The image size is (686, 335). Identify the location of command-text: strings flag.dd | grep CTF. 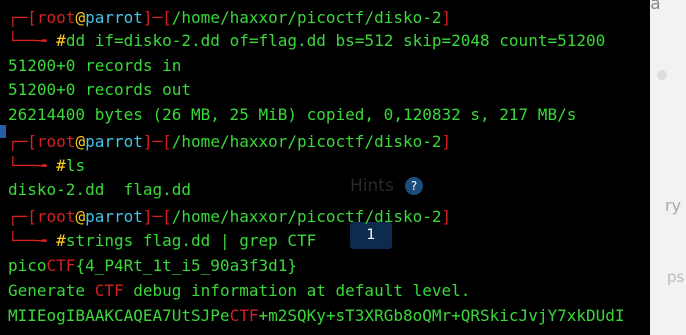
(191, 240).